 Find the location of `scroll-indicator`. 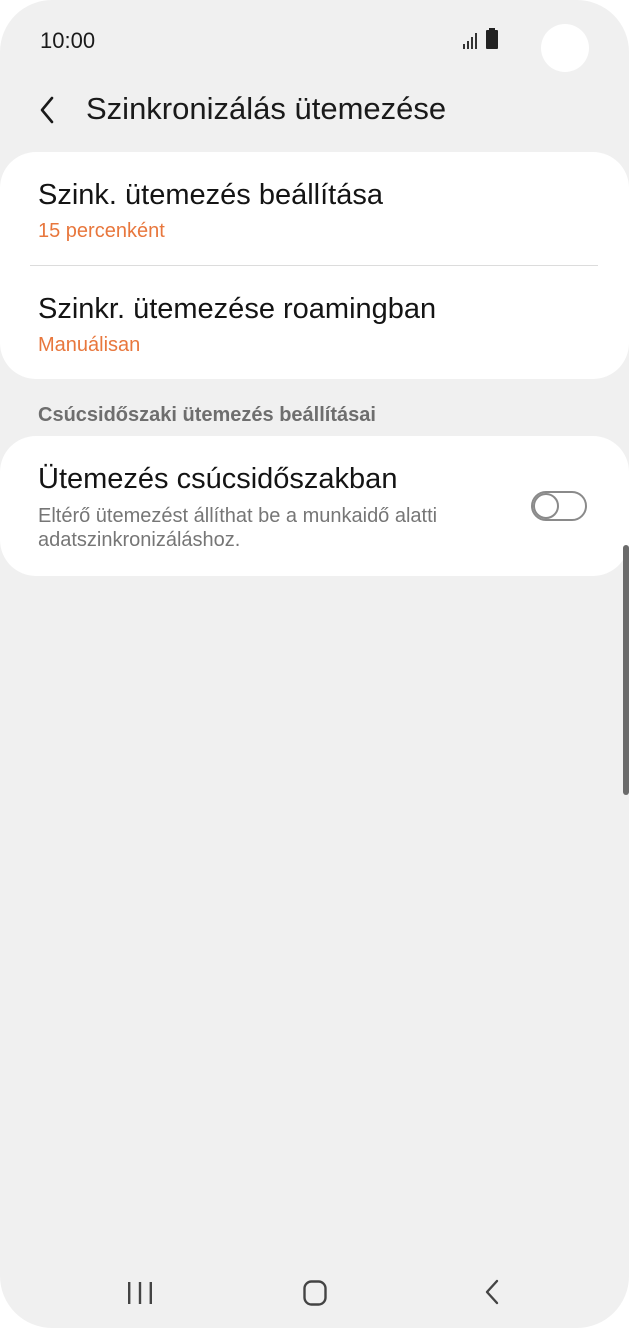

scroll-indicator is located at coordinates (626, 670).